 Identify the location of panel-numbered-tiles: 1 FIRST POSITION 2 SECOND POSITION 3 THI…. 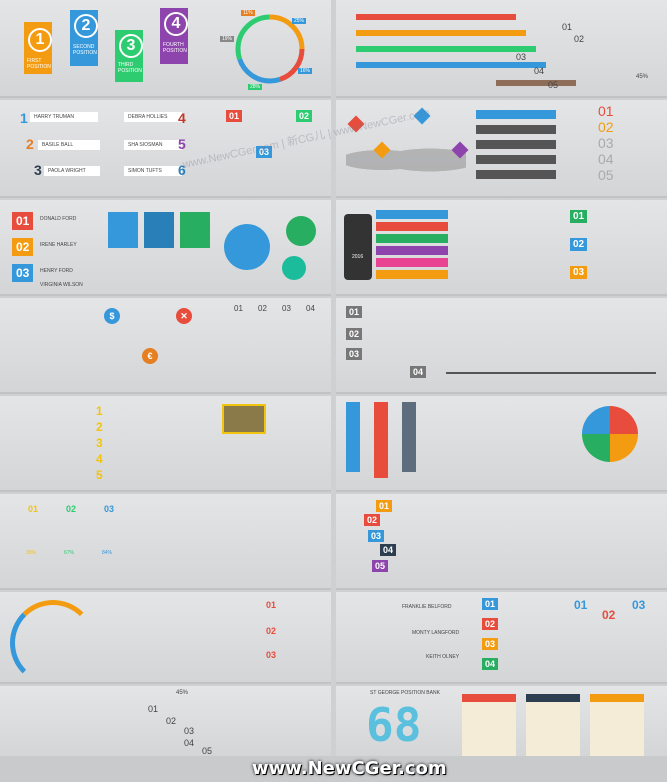
(165, 49).